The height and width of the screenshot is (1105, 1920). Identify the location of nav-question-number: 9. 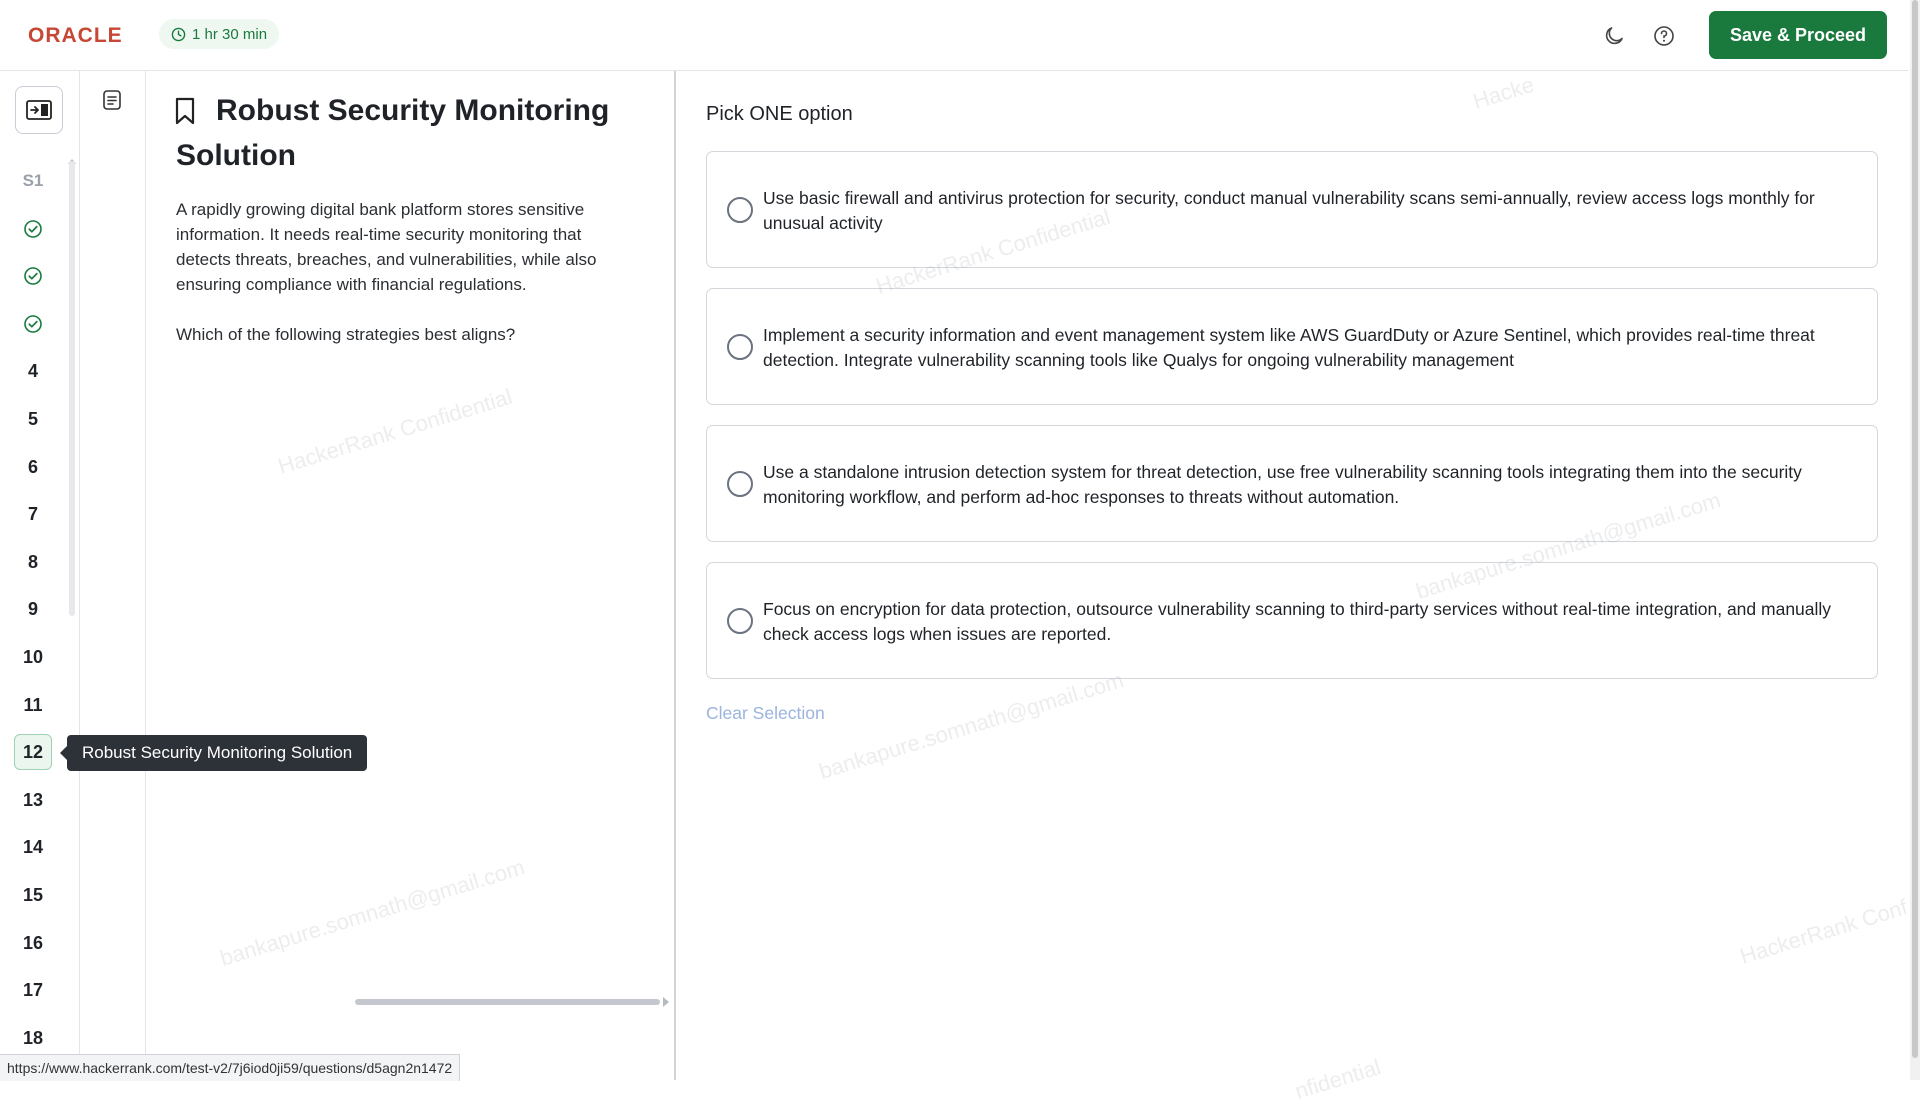
(33, 609).